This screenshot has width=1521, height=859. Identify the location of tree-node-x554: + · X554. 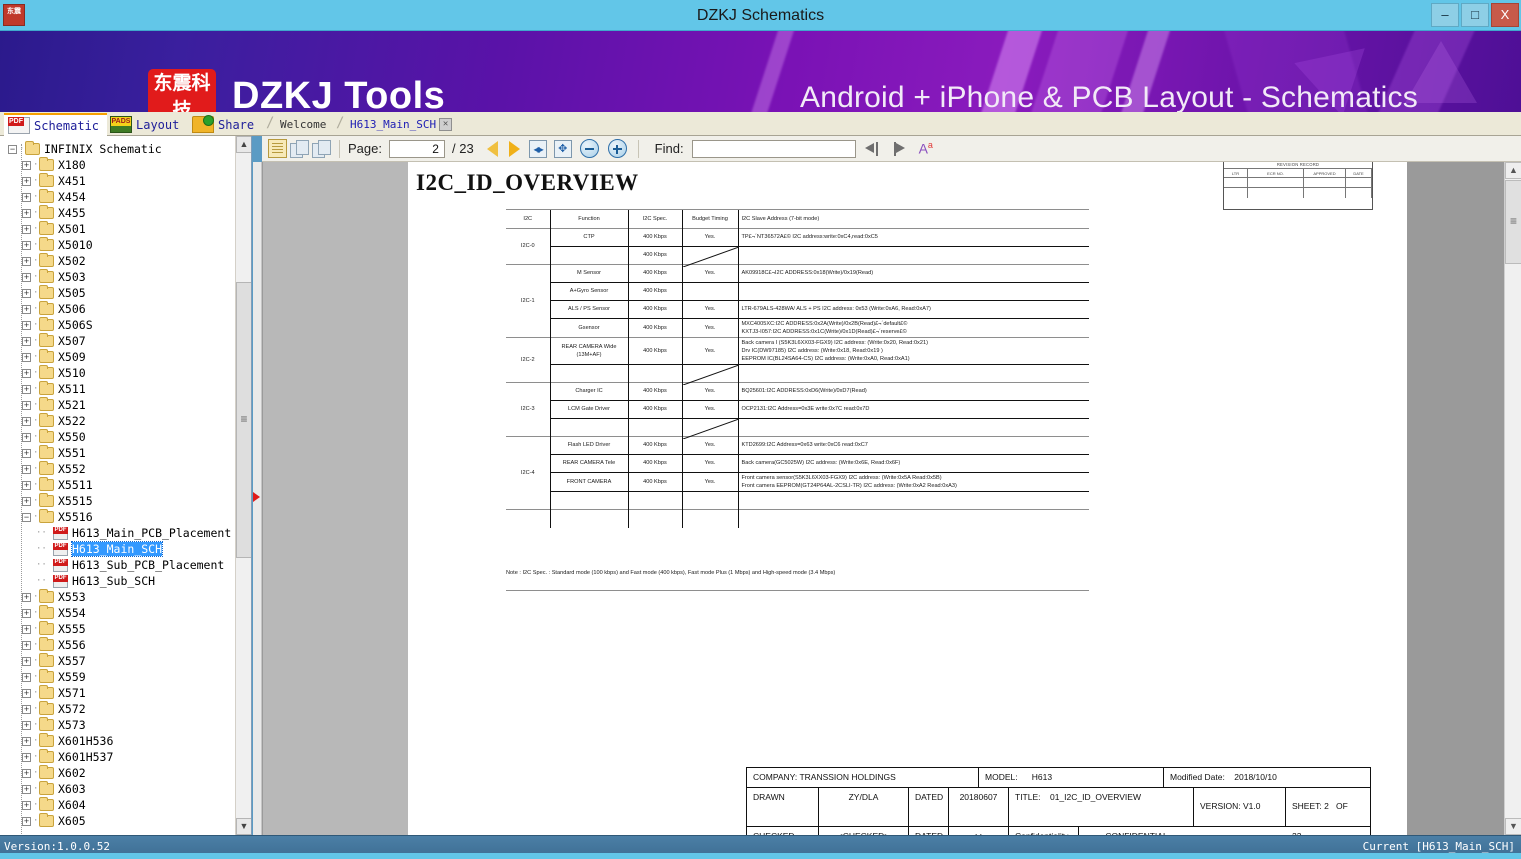
(118, 613).